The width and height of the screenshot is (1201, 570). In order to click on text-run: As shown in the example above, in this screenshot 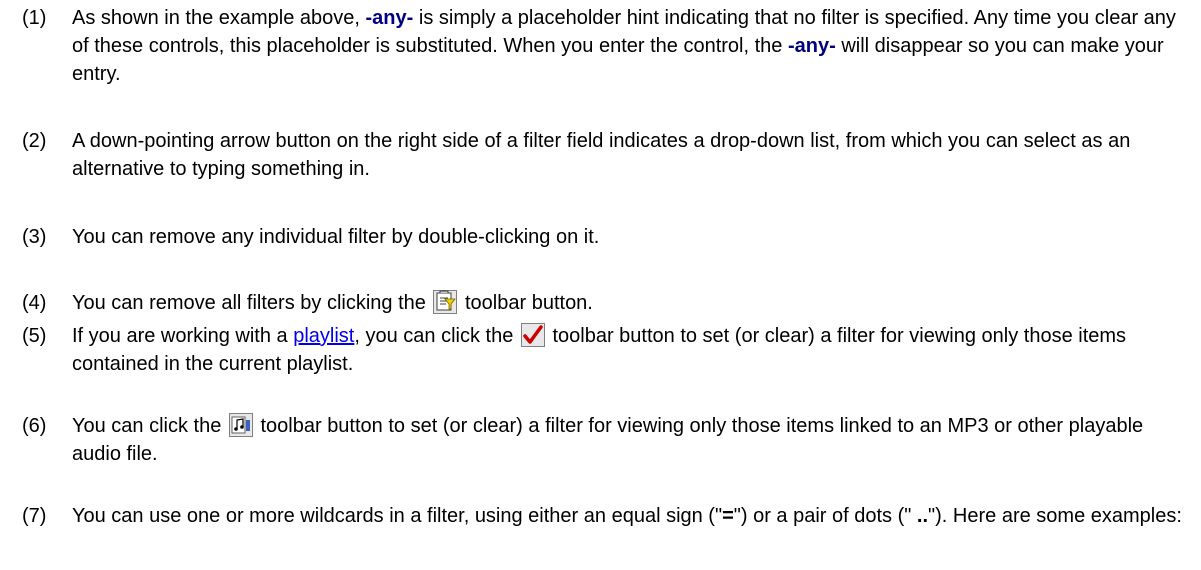, I will do `click(219, 18)`.